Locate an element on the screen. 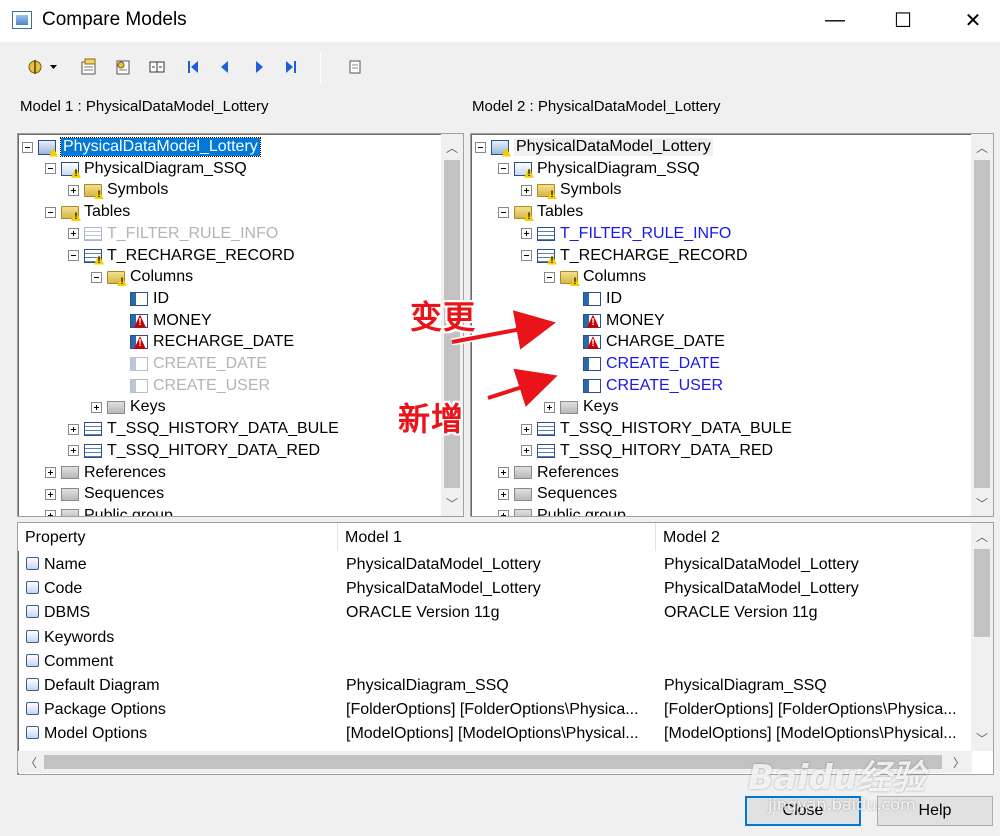 Image resolution: width=1000 pixels, height=836 pixels. property-name: DBMS is located at coordinates (67, 613).